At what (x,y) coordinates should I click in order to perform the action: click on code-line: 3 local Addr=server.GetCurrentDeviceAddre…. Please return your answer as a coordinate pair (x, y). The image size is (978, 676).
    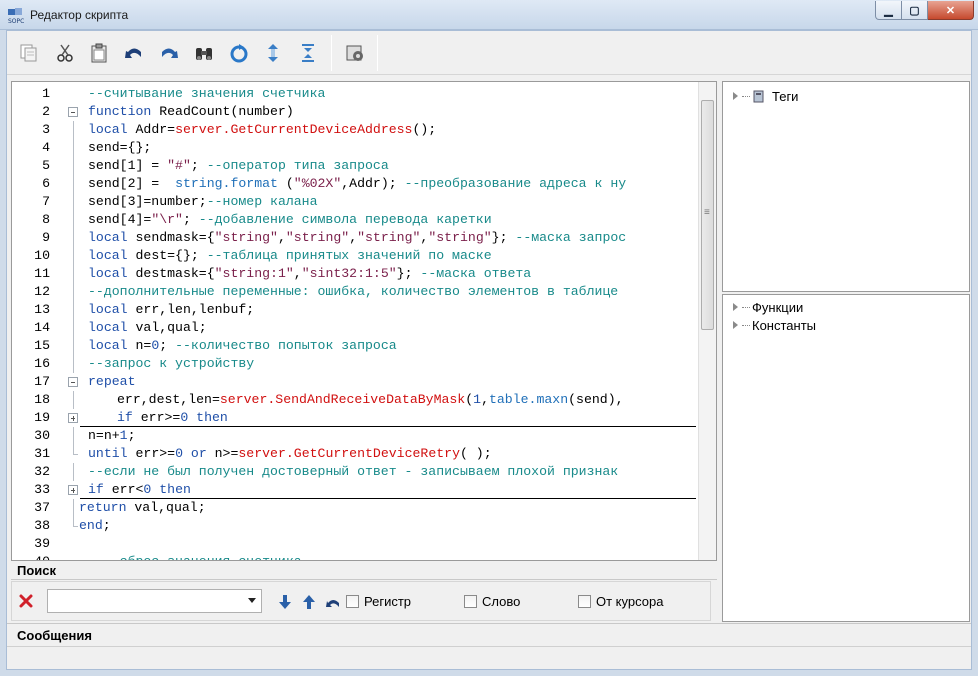
    Looking at the image, I should click on (354, 130).